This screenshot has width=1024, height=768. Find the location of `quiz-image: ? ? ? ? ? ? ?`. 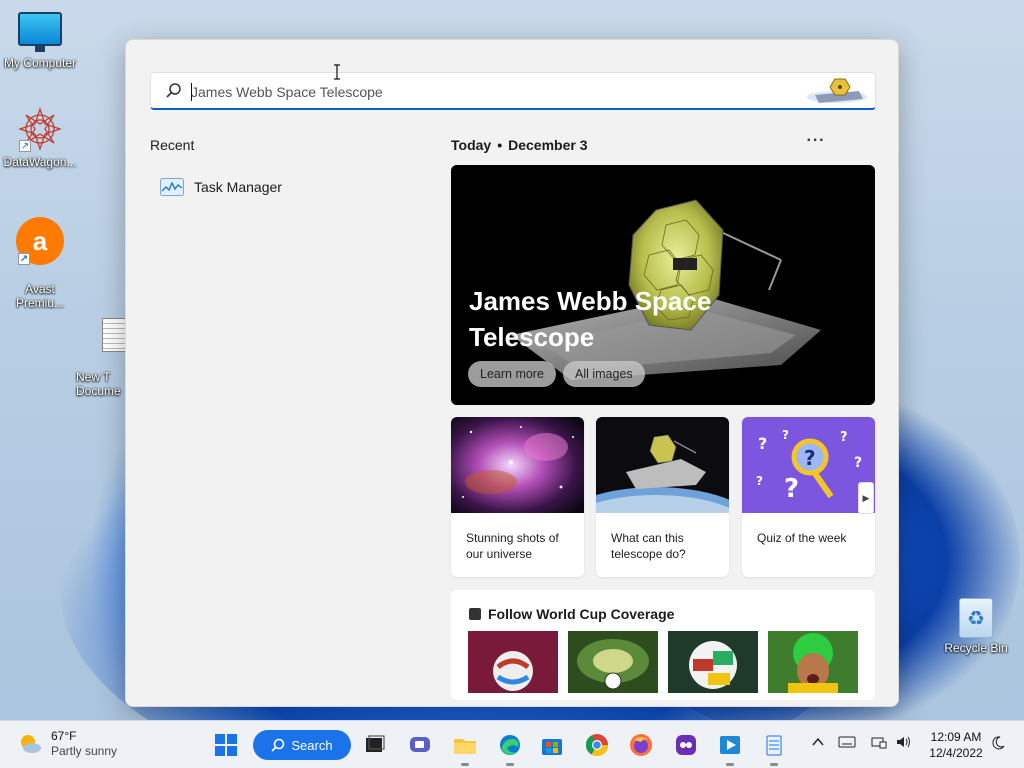

quiz-image: ? ? ? ? ? ? ? is located at coordinates (808, 465).